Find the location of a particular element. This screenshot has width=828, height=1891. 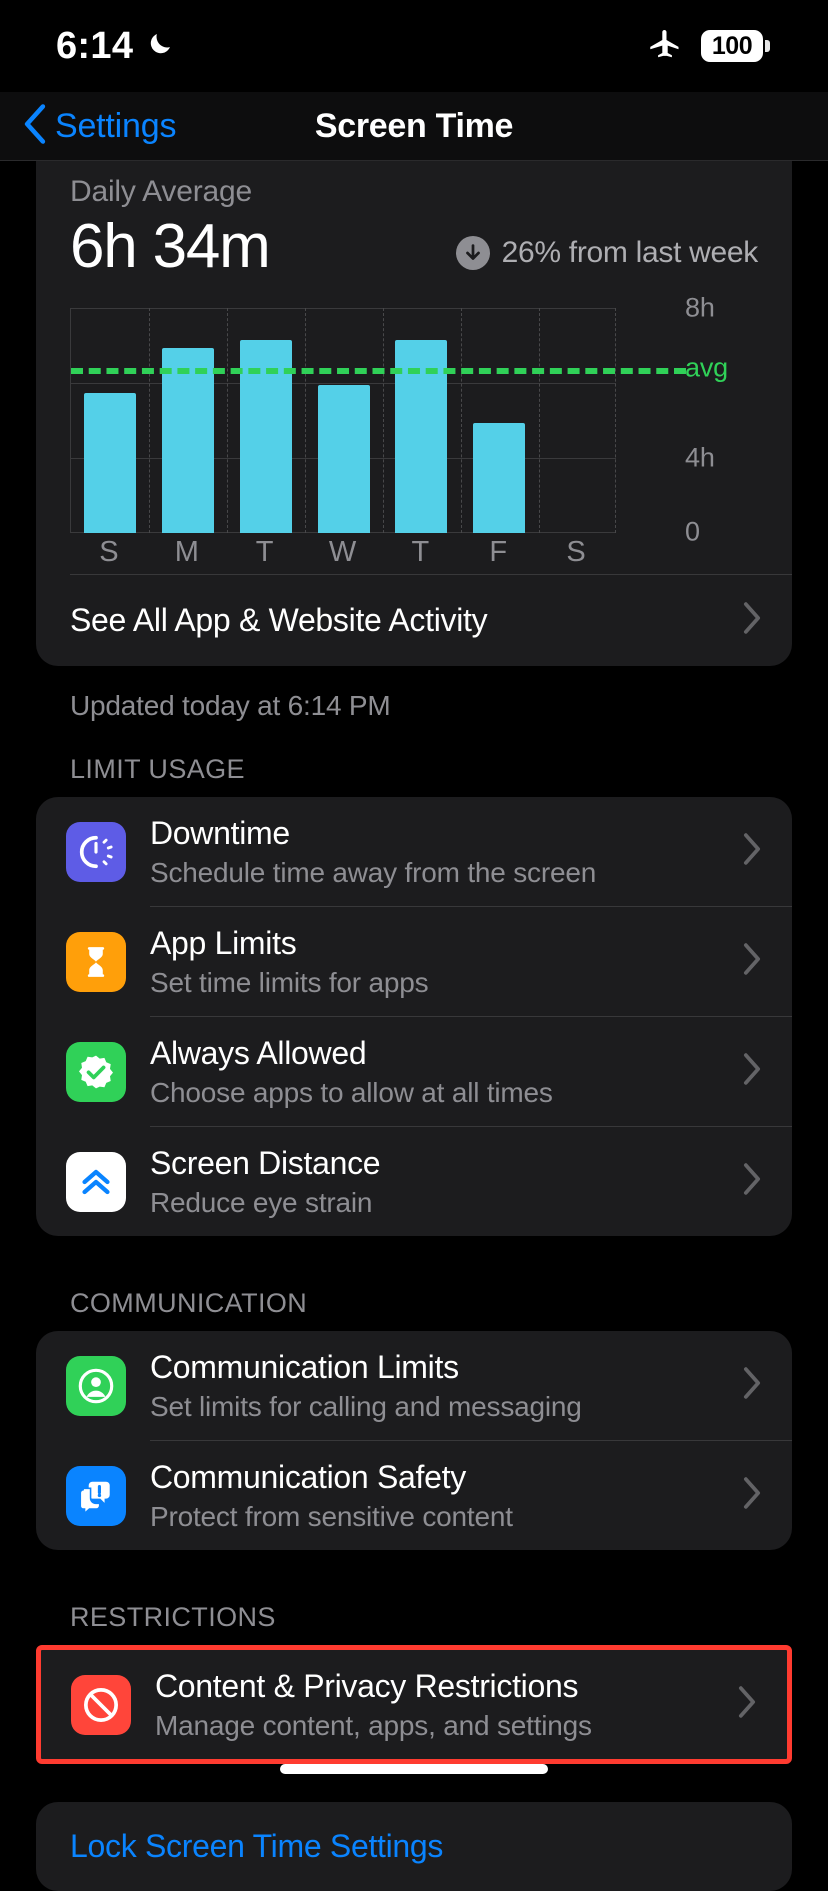

settings-row-subtitle: Set limits for calling and messaging is located at coordinates (366, 1407).